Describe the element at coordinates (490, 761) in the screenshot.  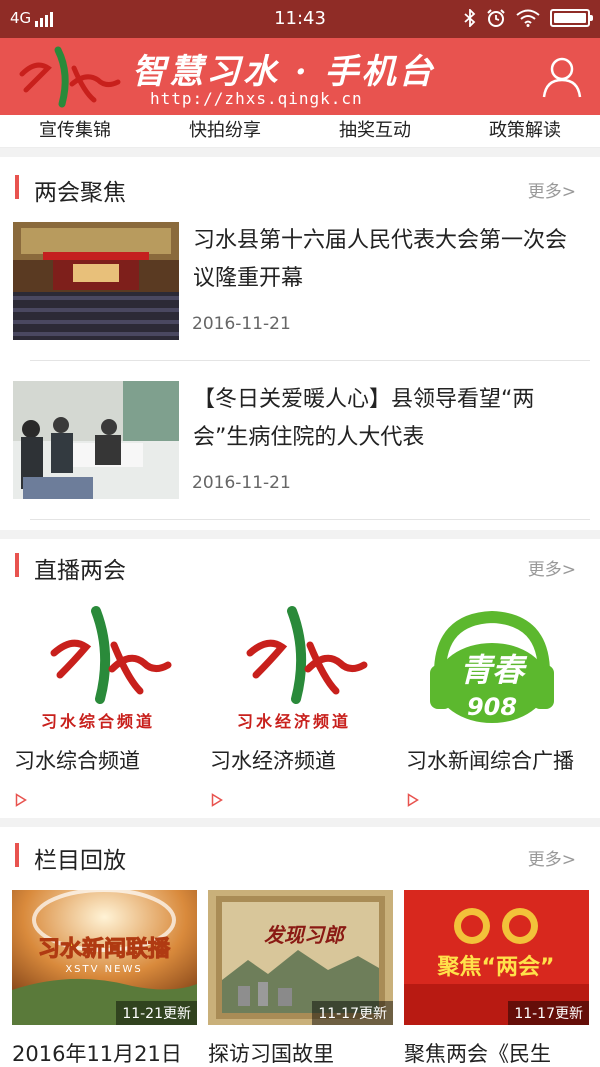
I see `channel-name: 习水新闻综合广播` at that location.